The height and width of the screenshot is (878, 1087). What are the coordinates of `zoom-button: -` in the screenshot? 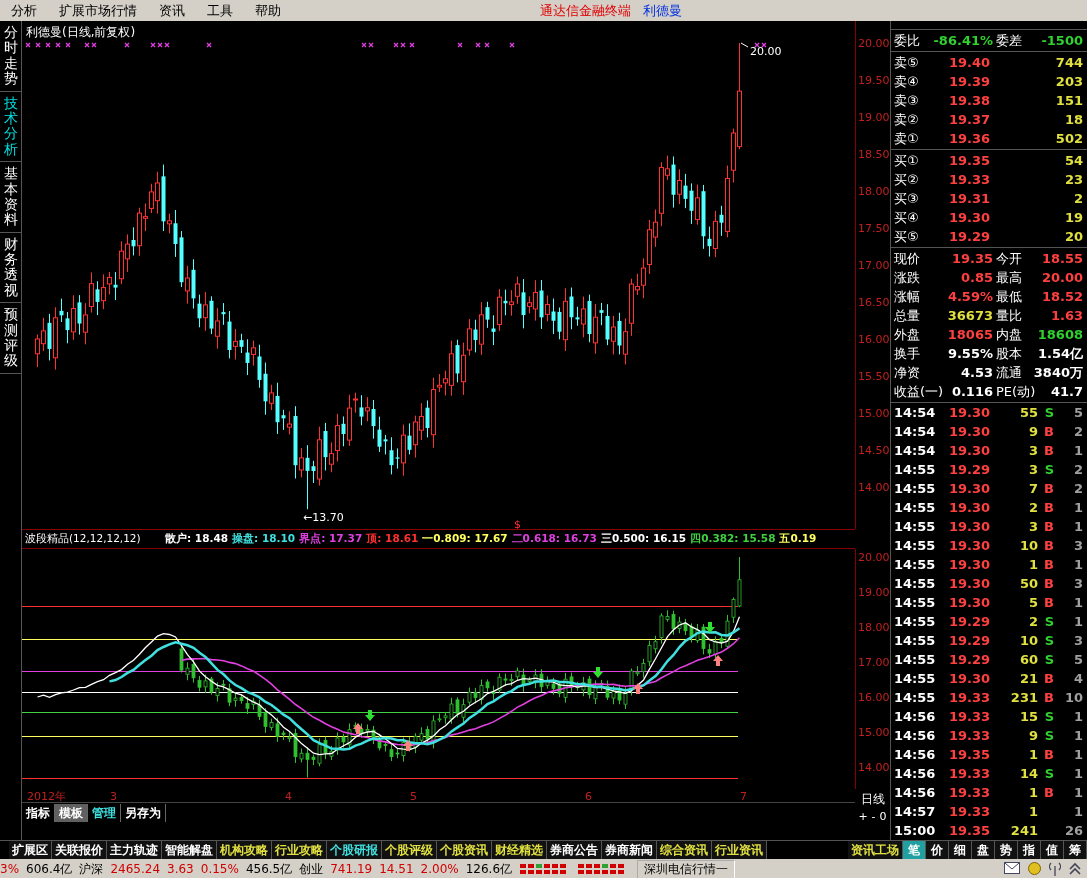 It's located at (873, 816).